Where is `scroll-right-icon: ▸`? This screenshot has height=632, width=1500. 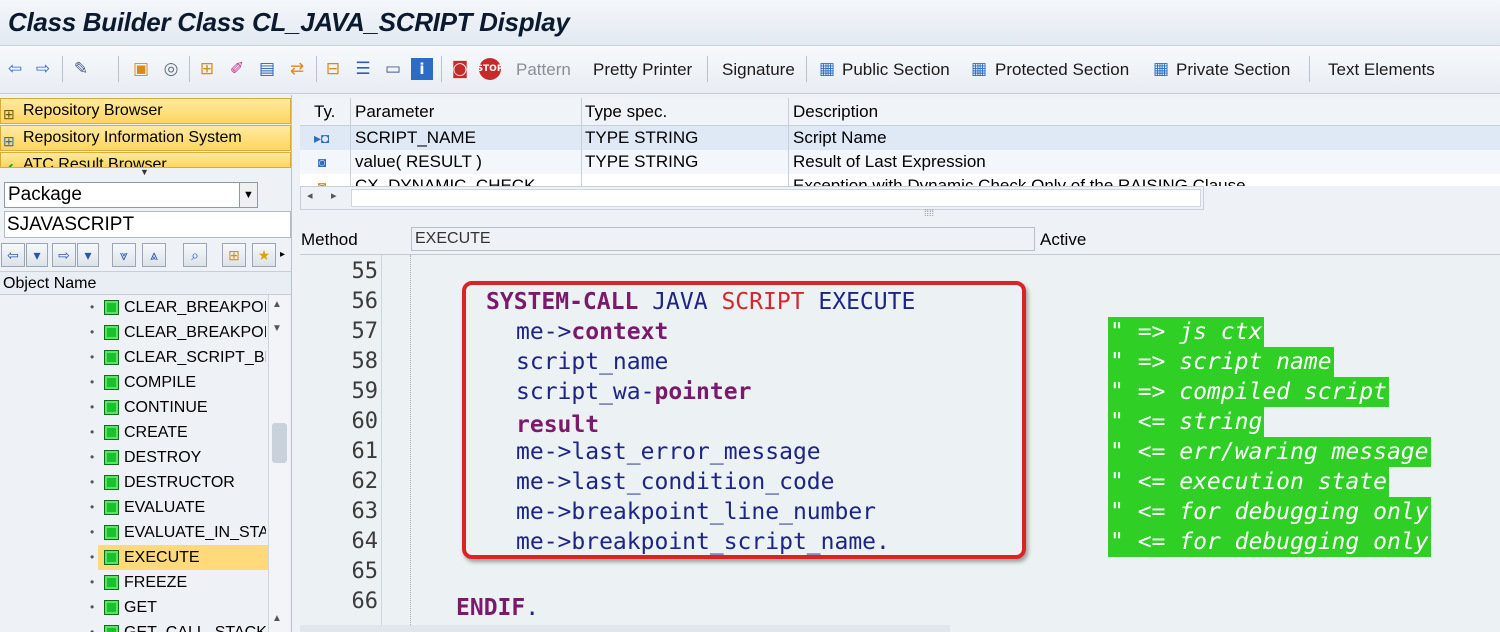
scroll-right-icon: ▸ is located at coordinates (334, 195).